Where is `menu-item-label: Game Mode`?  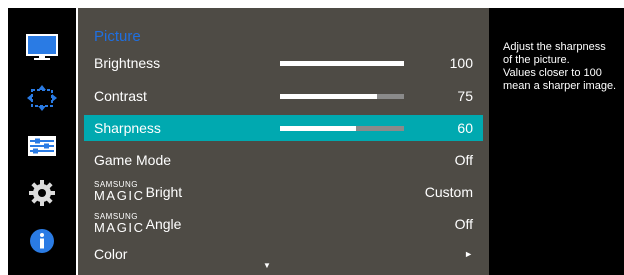 menu-item-label: Game Mode is located at coordinates (133, 160).